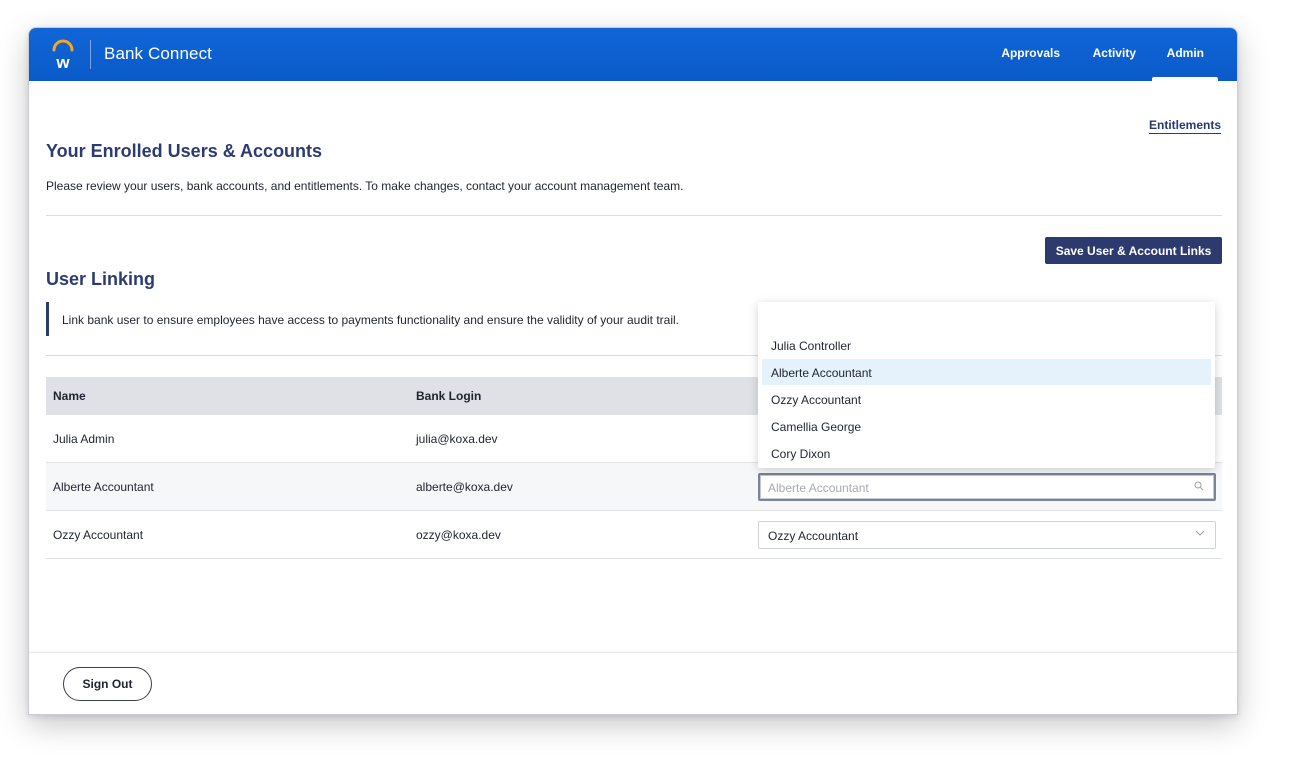 This screenshot has width=1294, height=770. What do you see at coordinates (1200, 533) in the screenshot?
I see `chevron-down-icon` at bounding box center [1200, 533].